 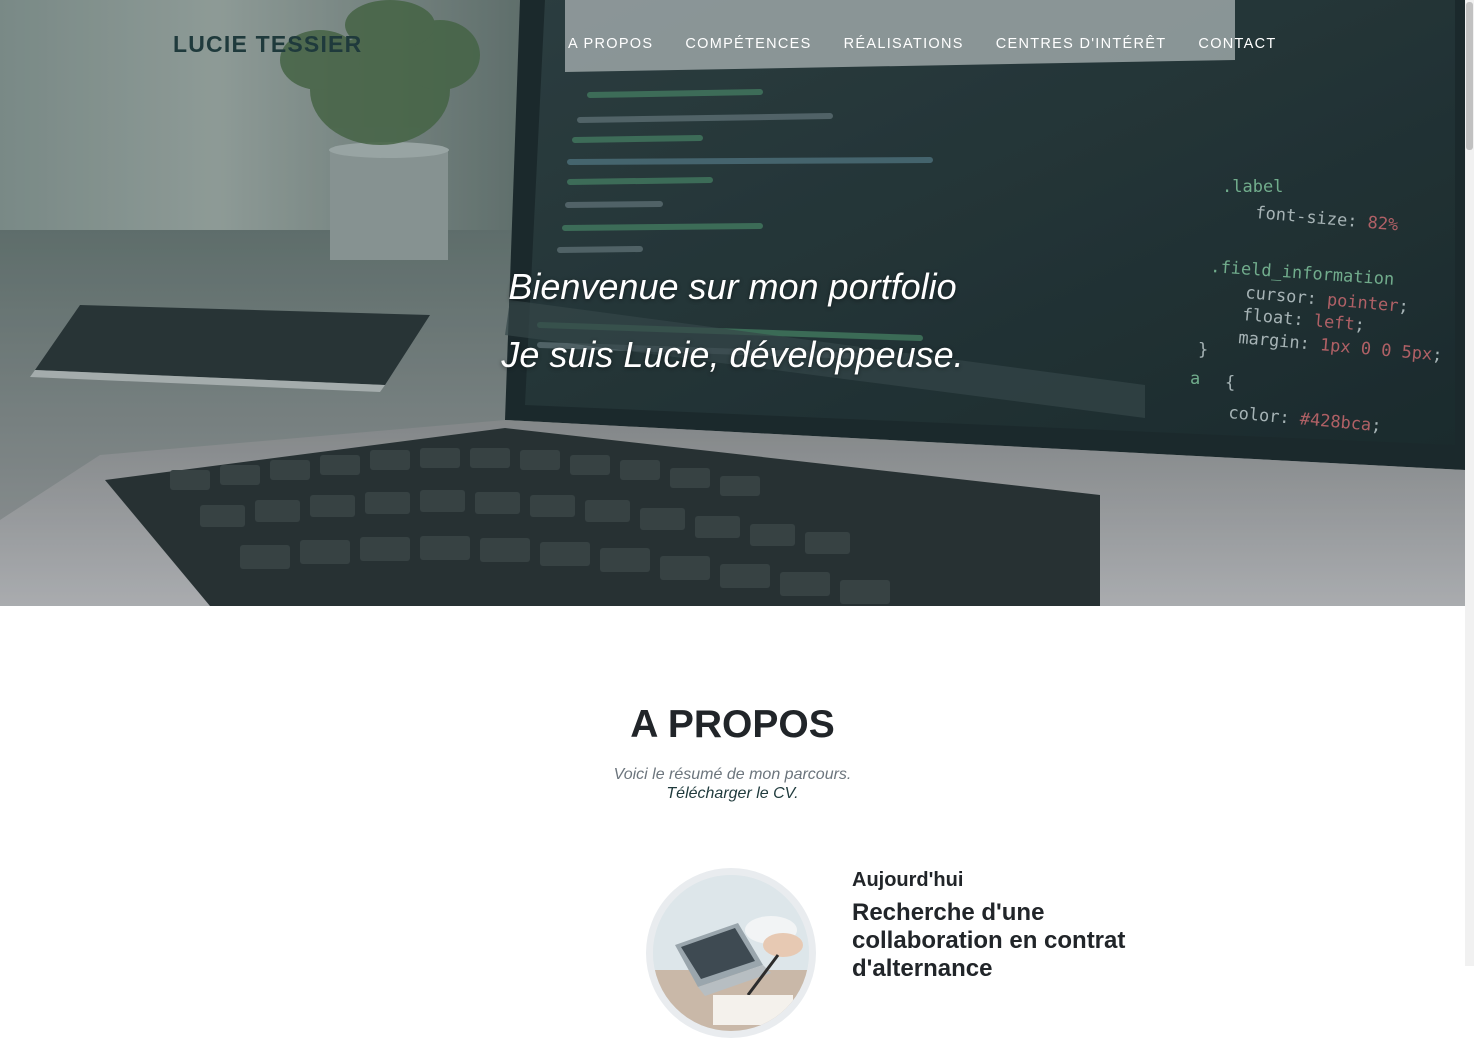 I want to click on nav-item-a-propos: A PROPOS, so click(x=610, y=44).